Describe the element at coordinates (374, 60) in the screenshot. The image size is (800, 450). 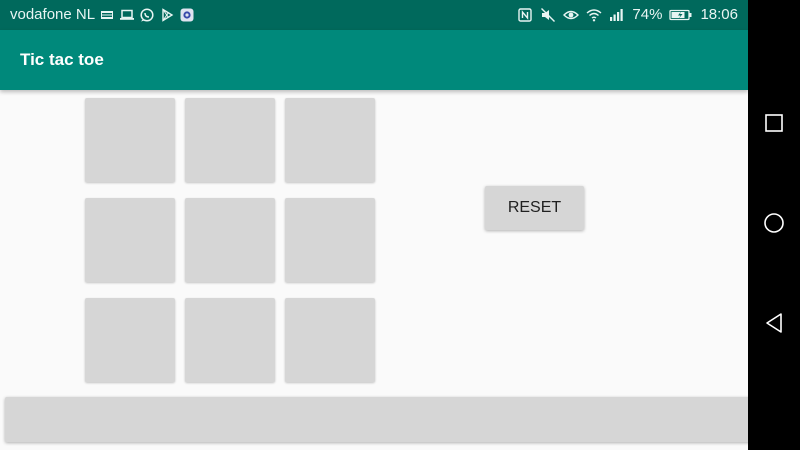
I see `app-bar: Tic tac toe` at that location.